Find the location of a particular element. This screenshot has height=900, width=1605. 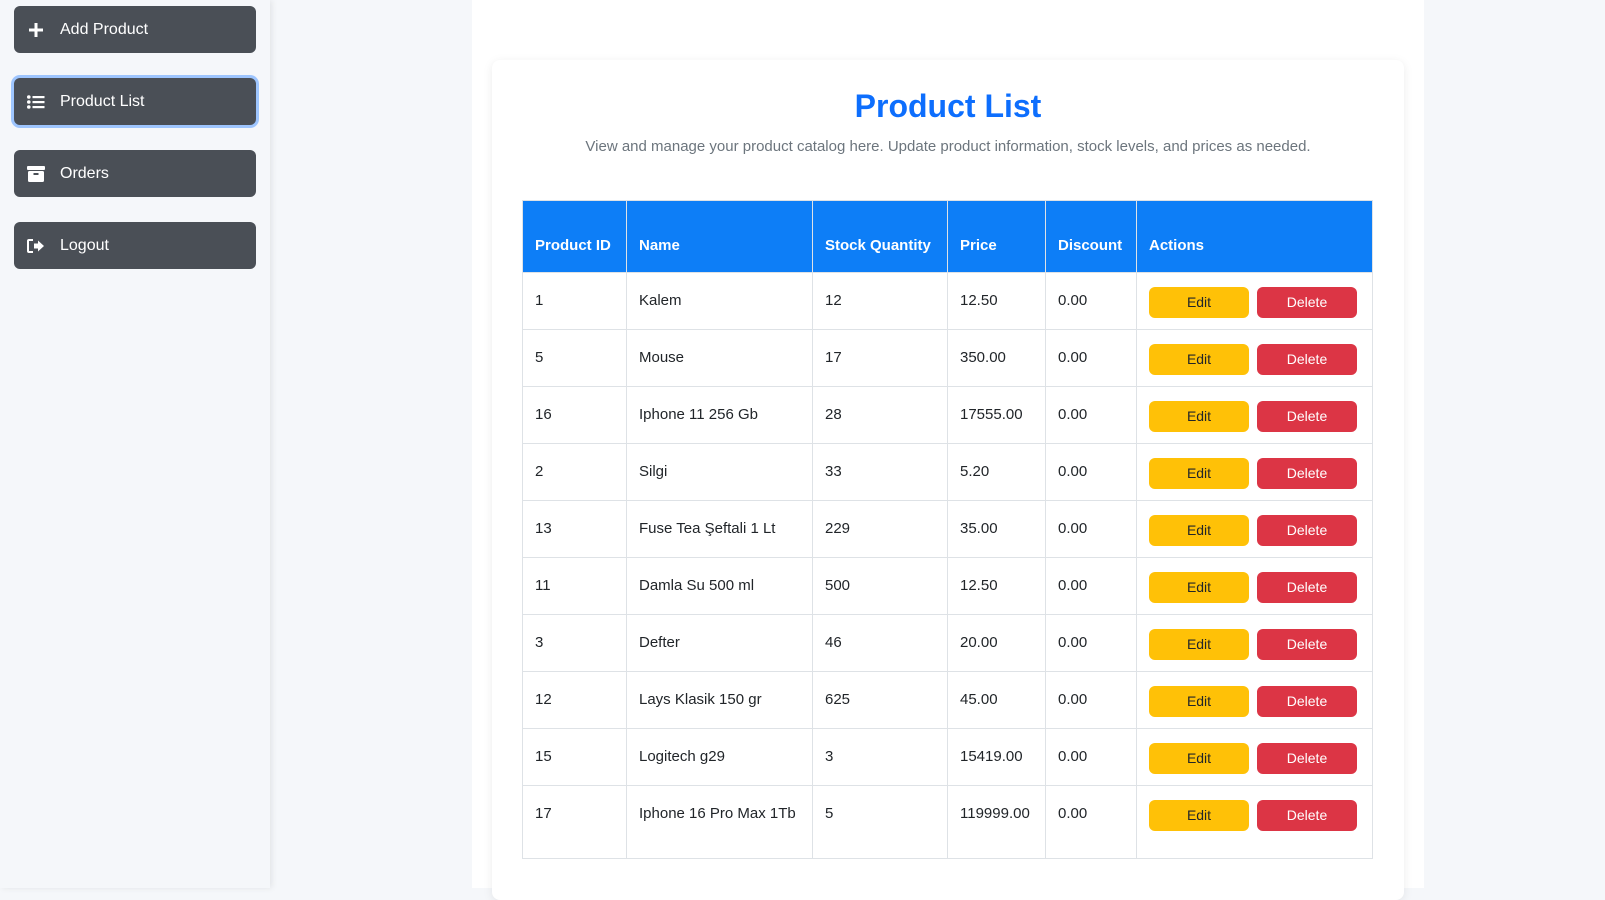

orders-button: Orders is located at coordinates (135, 173).